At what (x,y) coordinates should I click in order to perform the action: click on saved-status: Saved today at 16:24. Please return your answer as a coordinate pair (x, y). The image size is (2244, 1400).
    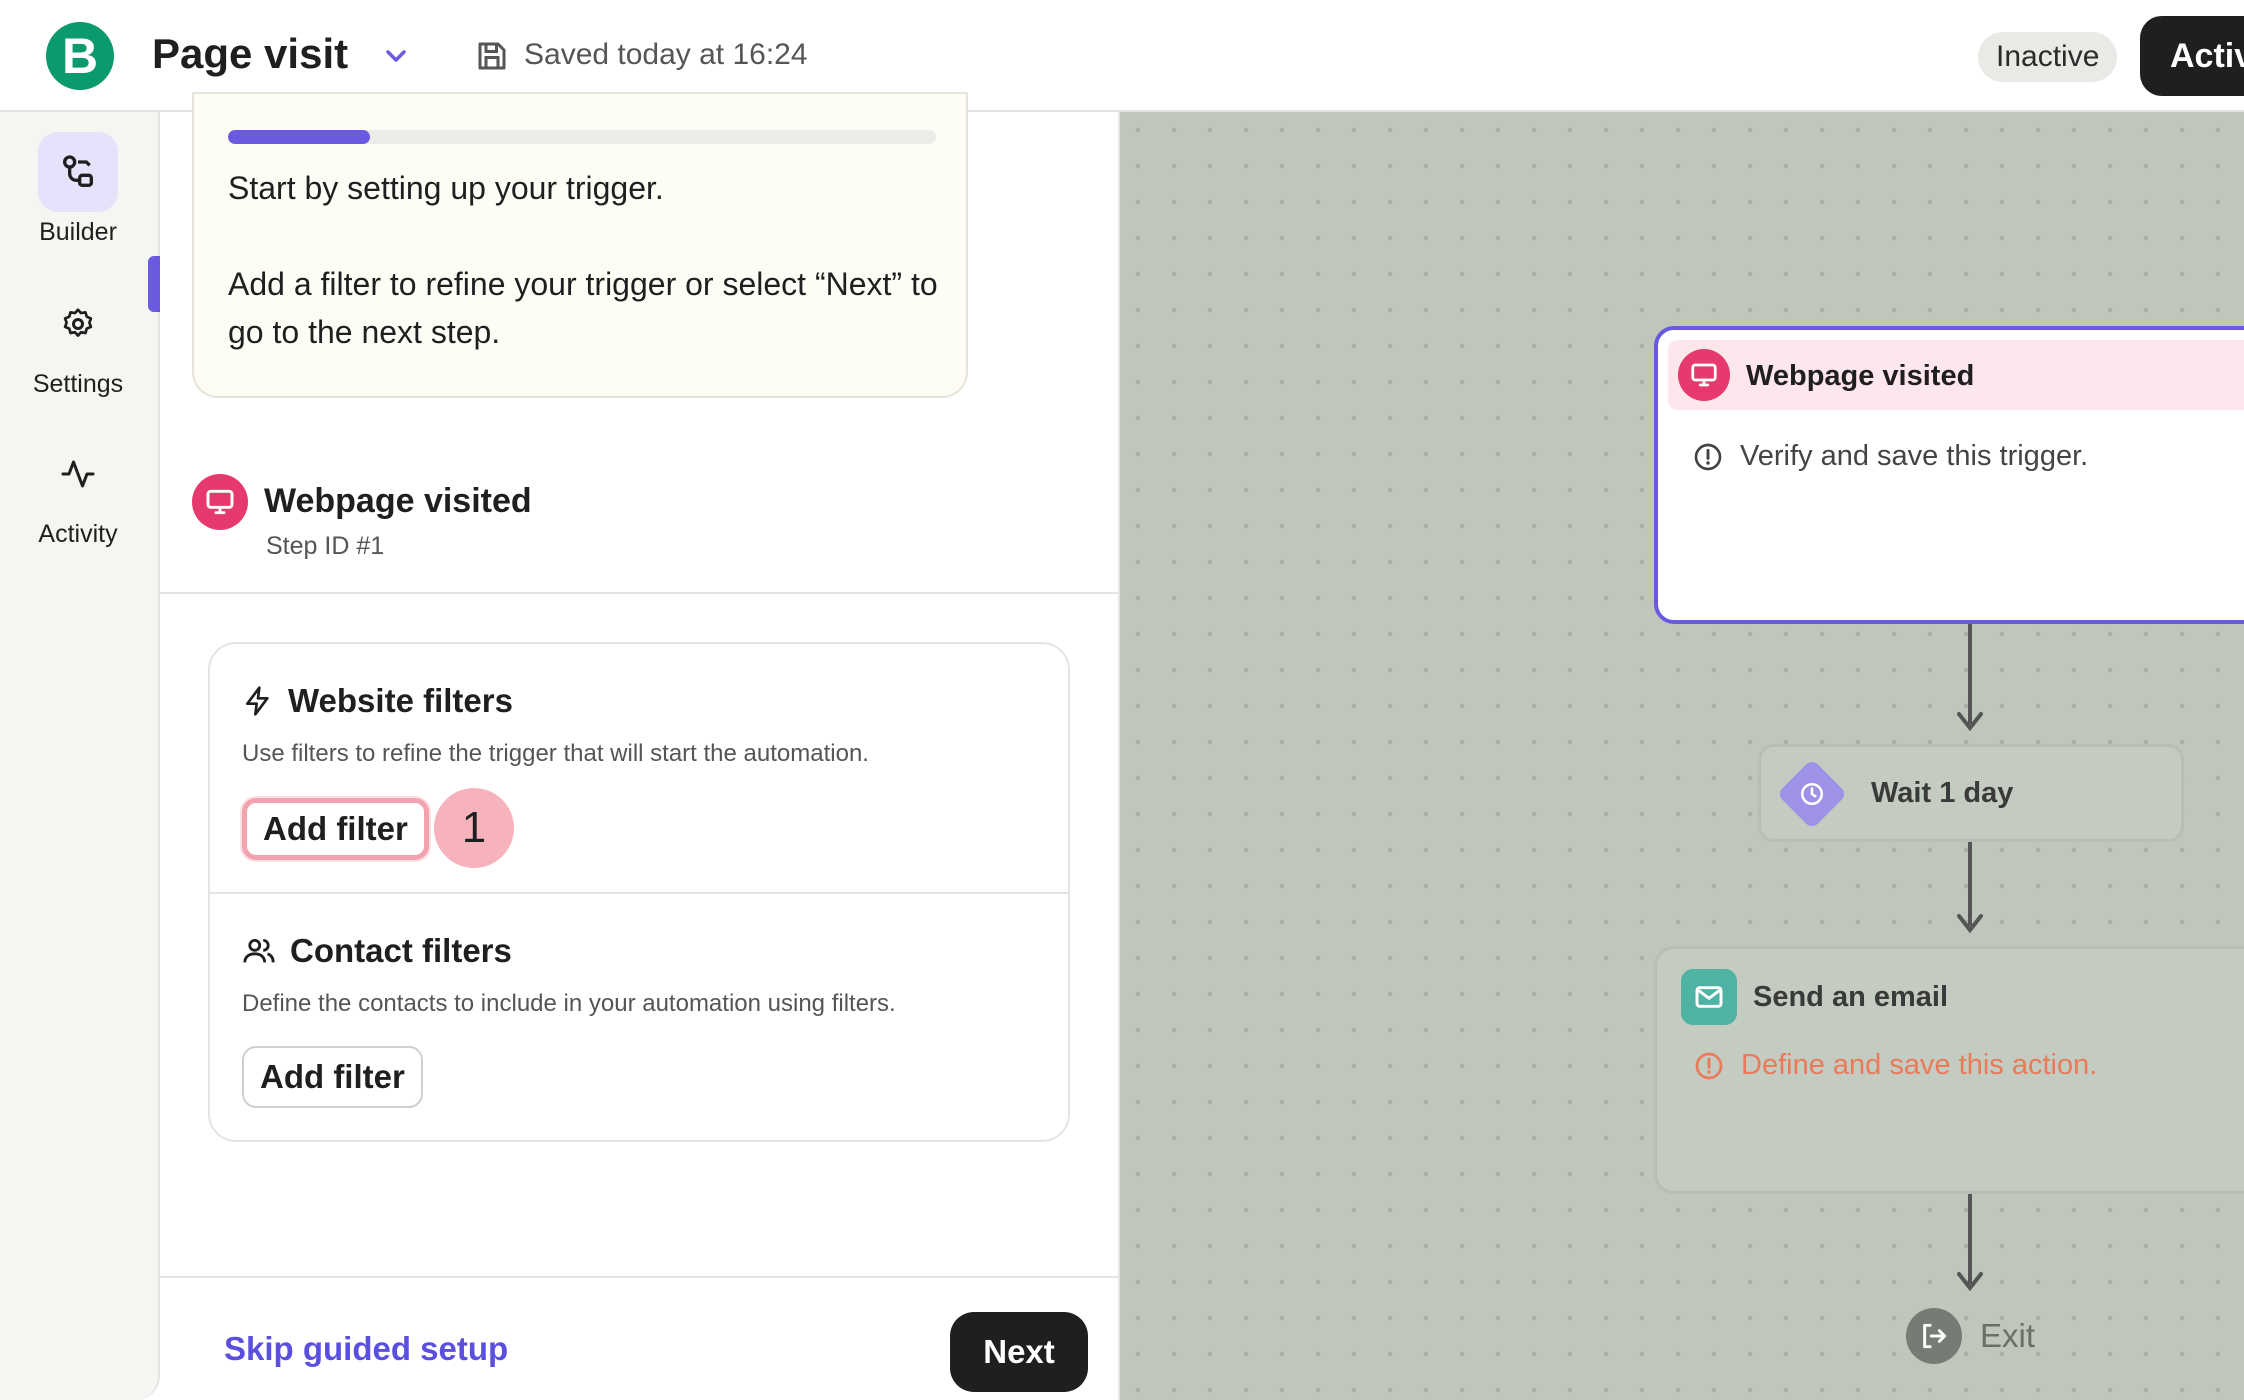
    Looking at the image, I should click on (666, 54).